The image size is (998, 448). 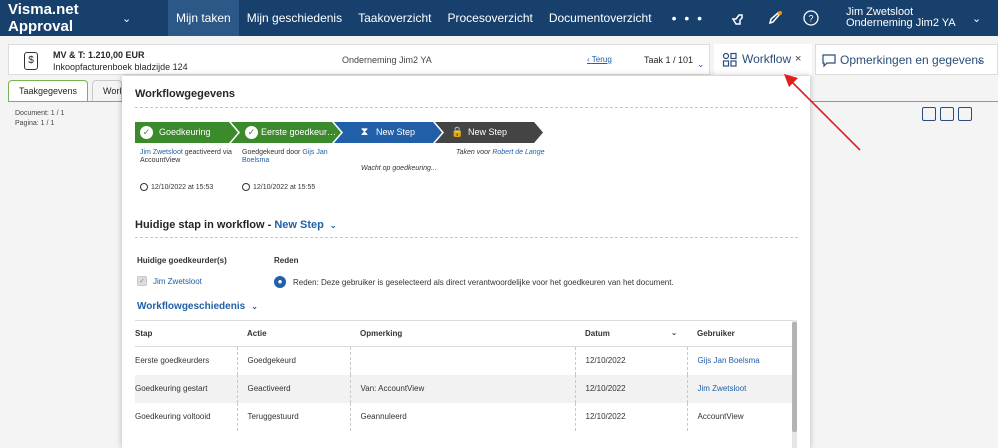 What do you see at coordinates (35, 123) in the screenshot?
I see `page-count: Pagina: 1 / 1` at bounding box center [35, 123].